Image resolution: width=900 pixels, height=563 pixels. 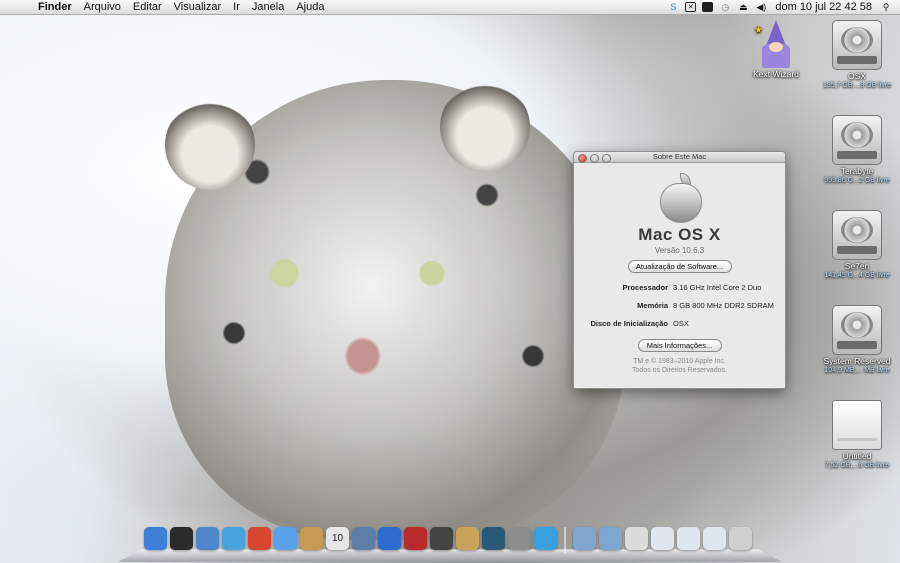 I want to click on wallpaper-ear-right, so click(x=485, y=127).